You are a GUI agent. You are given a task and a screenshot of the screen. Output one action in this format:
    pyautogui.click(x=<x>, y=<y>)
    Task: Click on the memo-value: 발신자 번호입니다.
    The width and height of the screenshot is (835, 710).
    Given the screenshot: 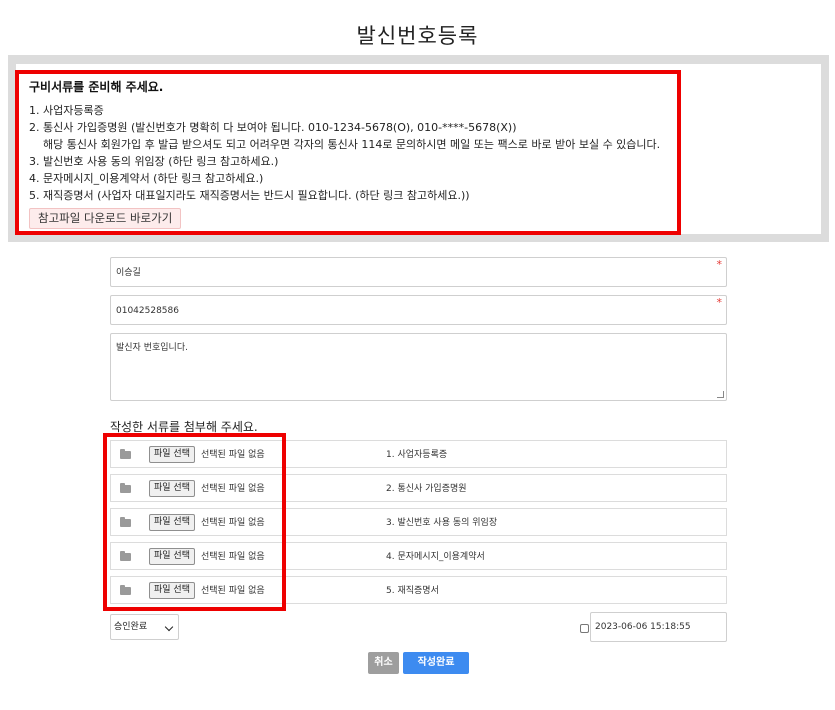 What is the action you would take?
    pyautogui.click(x=152, y=348)
    